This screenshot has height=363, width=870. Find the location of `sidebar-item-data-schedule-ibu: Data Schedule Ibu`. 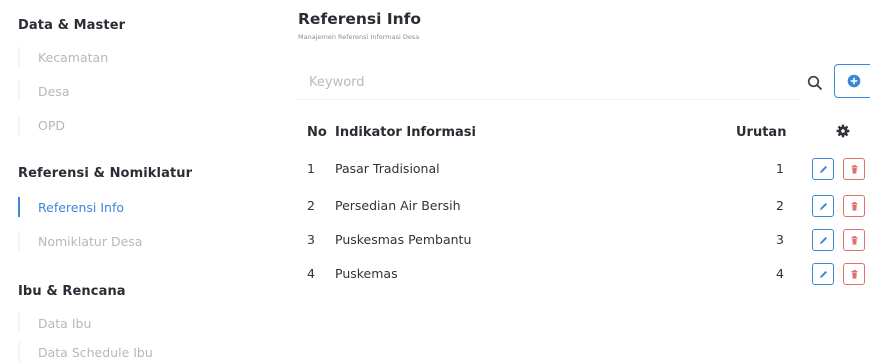

sidebar-item-data-schedule-ibu: Data Schedule Ibu is located at coordinates (133, 351).